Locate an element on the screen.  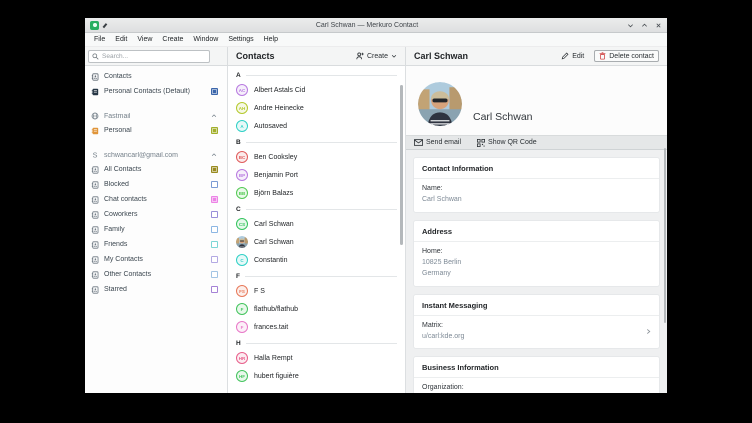
envelope-icon is located at coordinates (418, 142).